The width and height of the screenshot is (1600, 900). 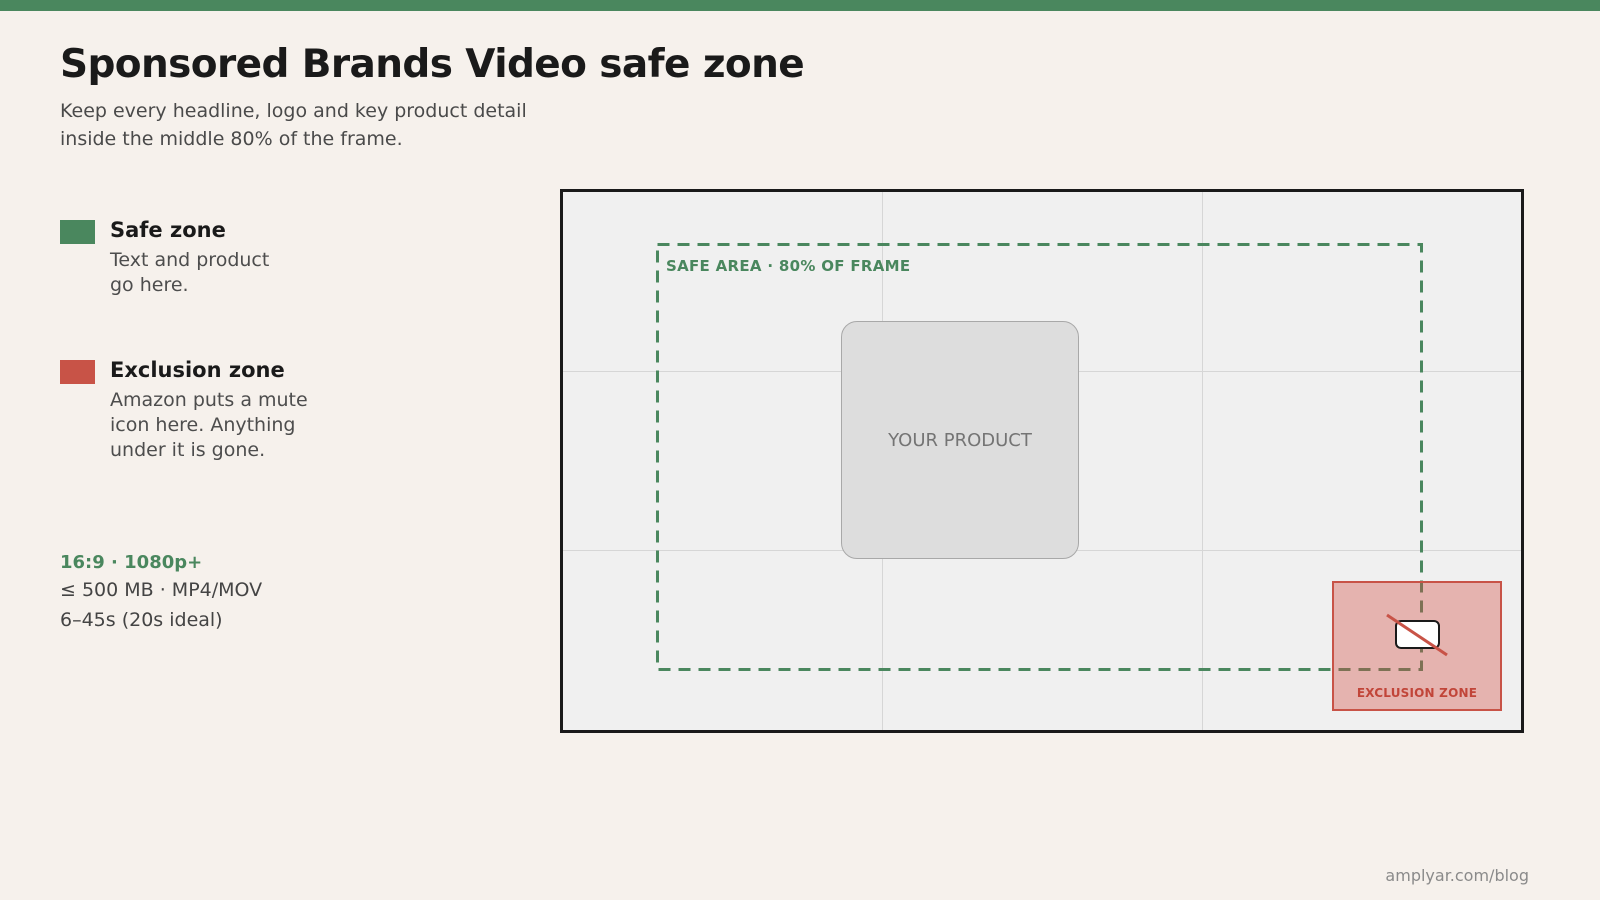 I want to click on safe-area-label: SAFE AREA · 80% OF FRAME, so click(x=788, y=266).